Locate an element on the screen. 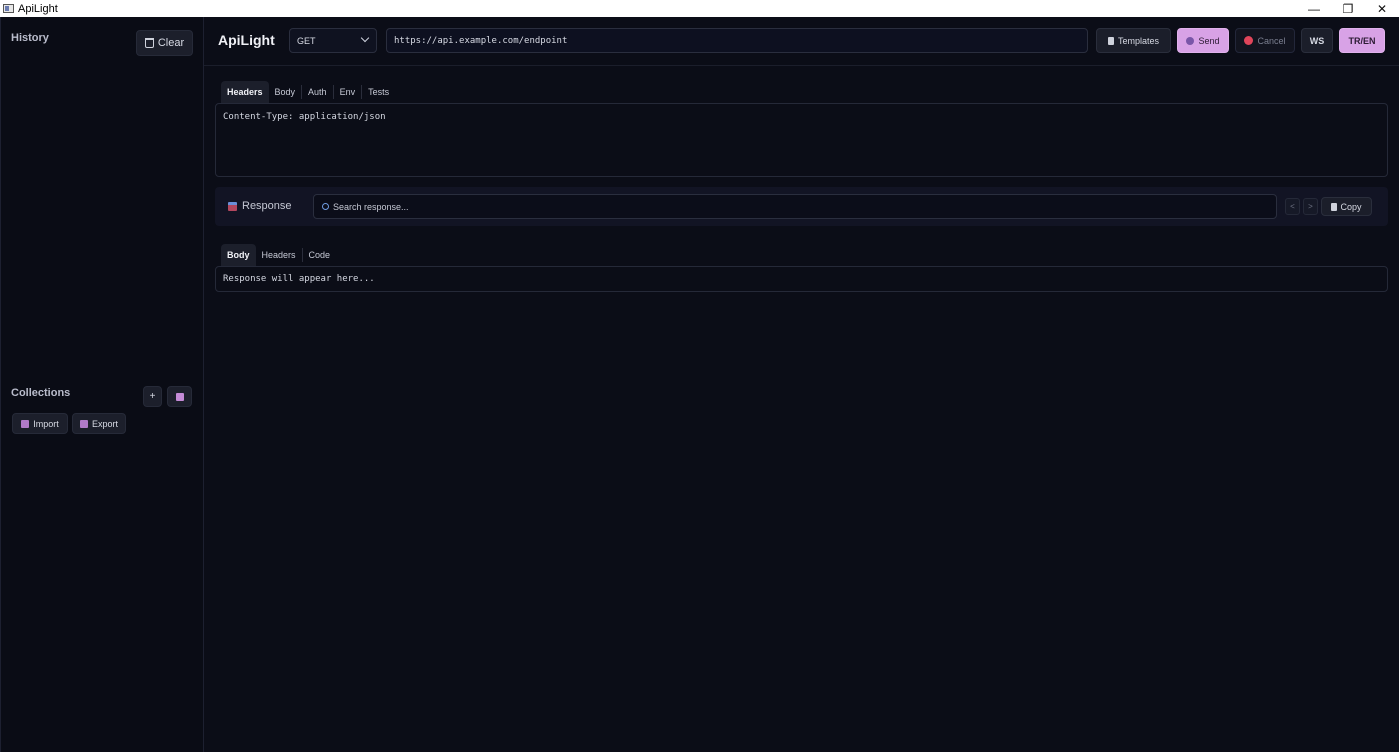 This screenshot has width=1399, height=752. clear-label: Clear is located at coordinates (171, 43).